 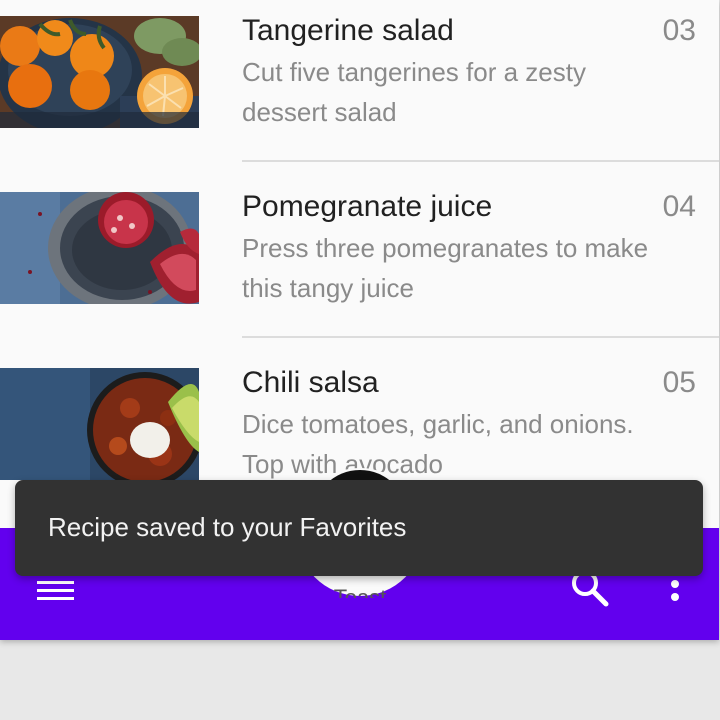 I want to click on snackbar: Recipe saved to your Favorites, so click(x=359, y=528).